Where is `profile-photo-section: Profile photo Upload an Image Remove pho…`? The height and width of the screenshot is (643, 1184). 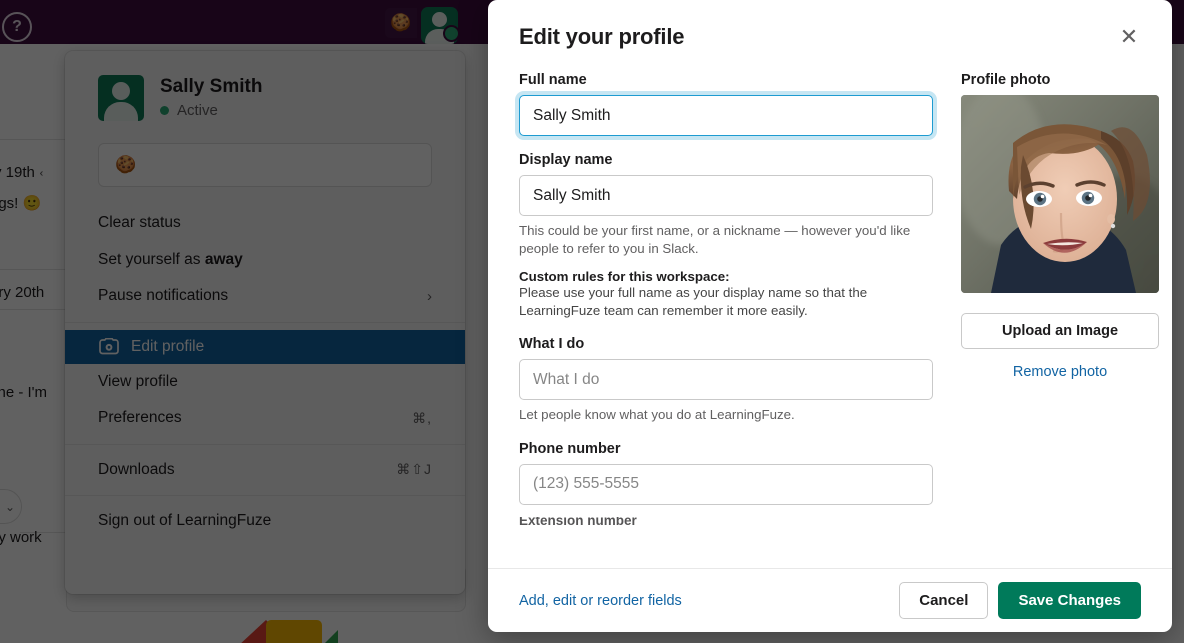 profile-photo-section: Profile photo Upload an Image Remove pho… is located at coordinates (1061, 320).